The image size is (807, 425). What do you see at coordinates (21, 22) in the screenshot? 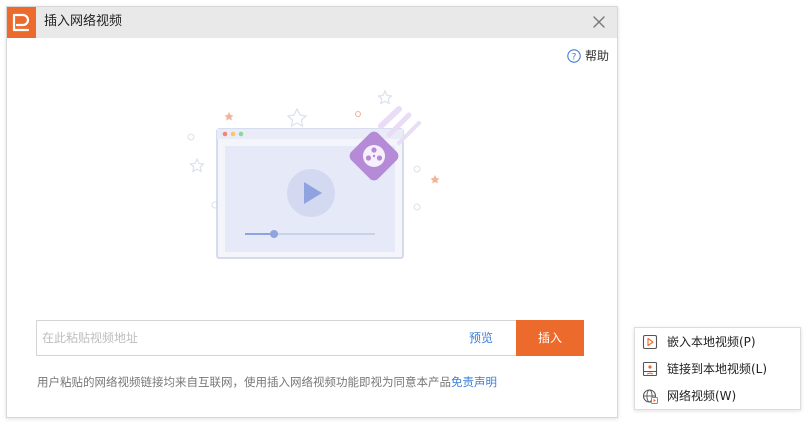
I see `app-logo-icon` at bounding box center [21, 22].